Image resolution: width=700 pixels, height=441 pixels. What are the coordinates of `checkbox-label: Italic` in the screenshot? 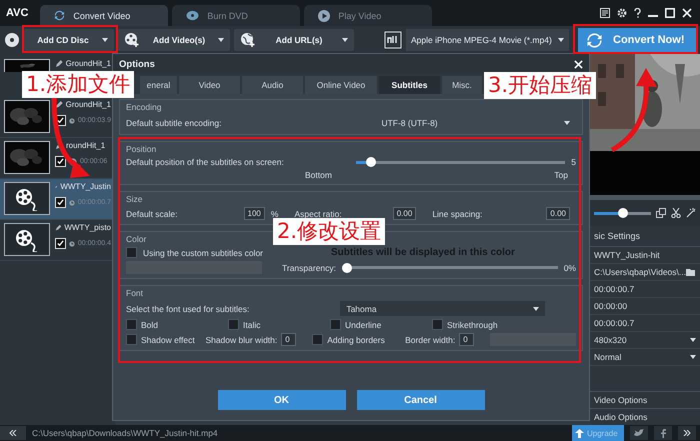 It's located at (251, 325).